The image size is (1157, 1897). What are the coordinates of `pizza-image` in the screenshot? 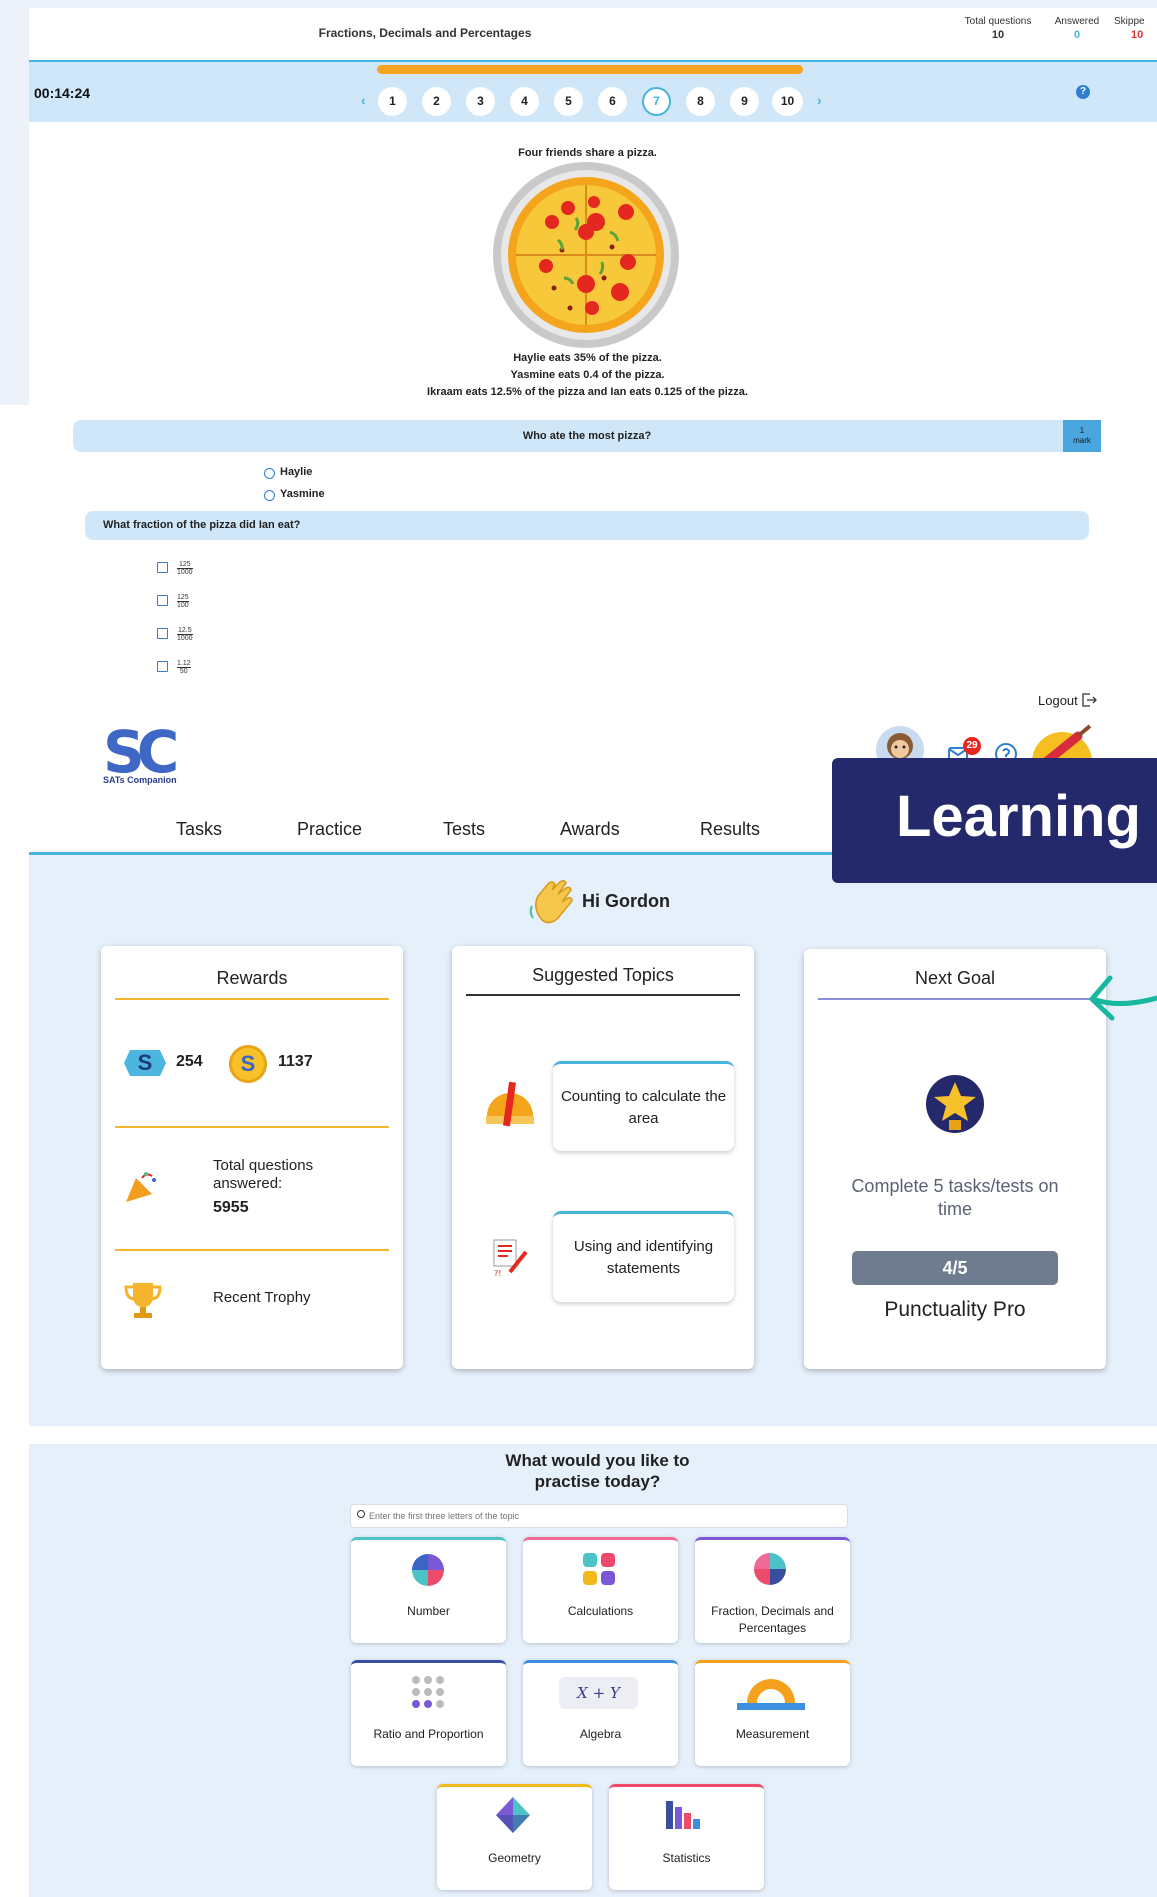 It's located at (586, 255).